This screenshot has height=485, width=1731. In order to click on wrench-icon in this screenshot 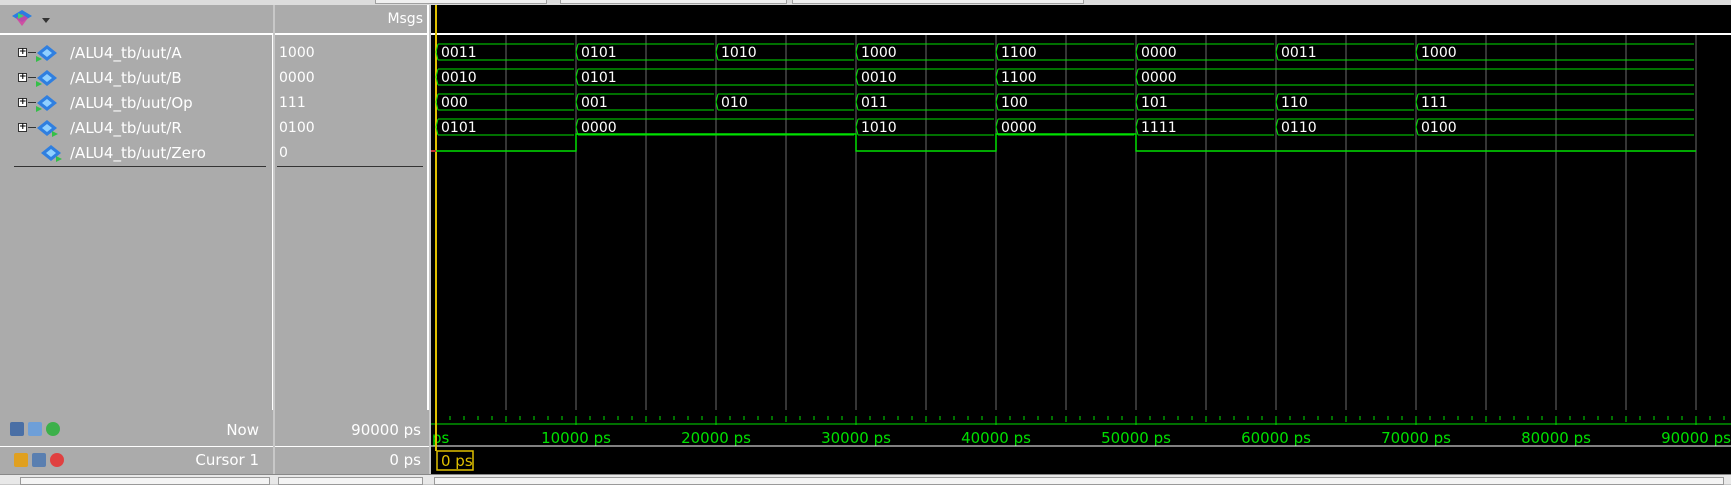, I will do `click(39, 460)`.